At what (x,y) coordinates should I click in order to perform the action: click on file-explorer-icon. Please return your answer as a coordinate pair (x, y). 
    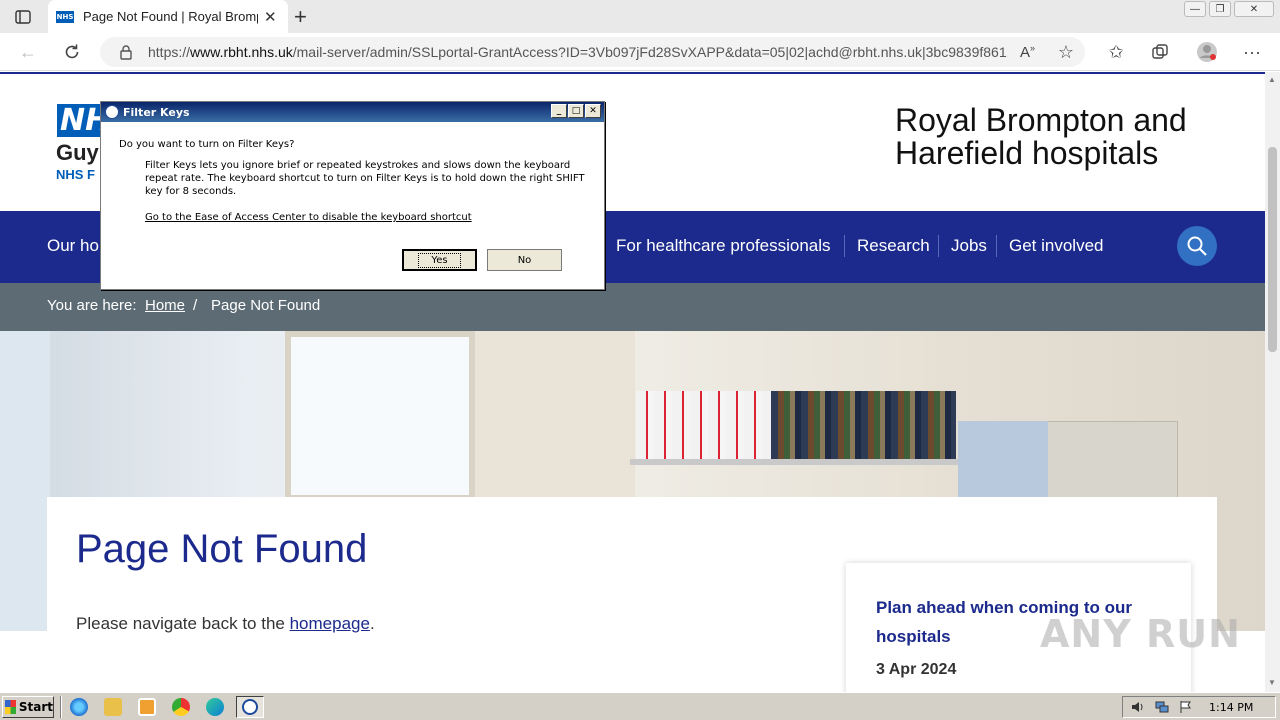
    Looking at the image, I should click on (113, 707).